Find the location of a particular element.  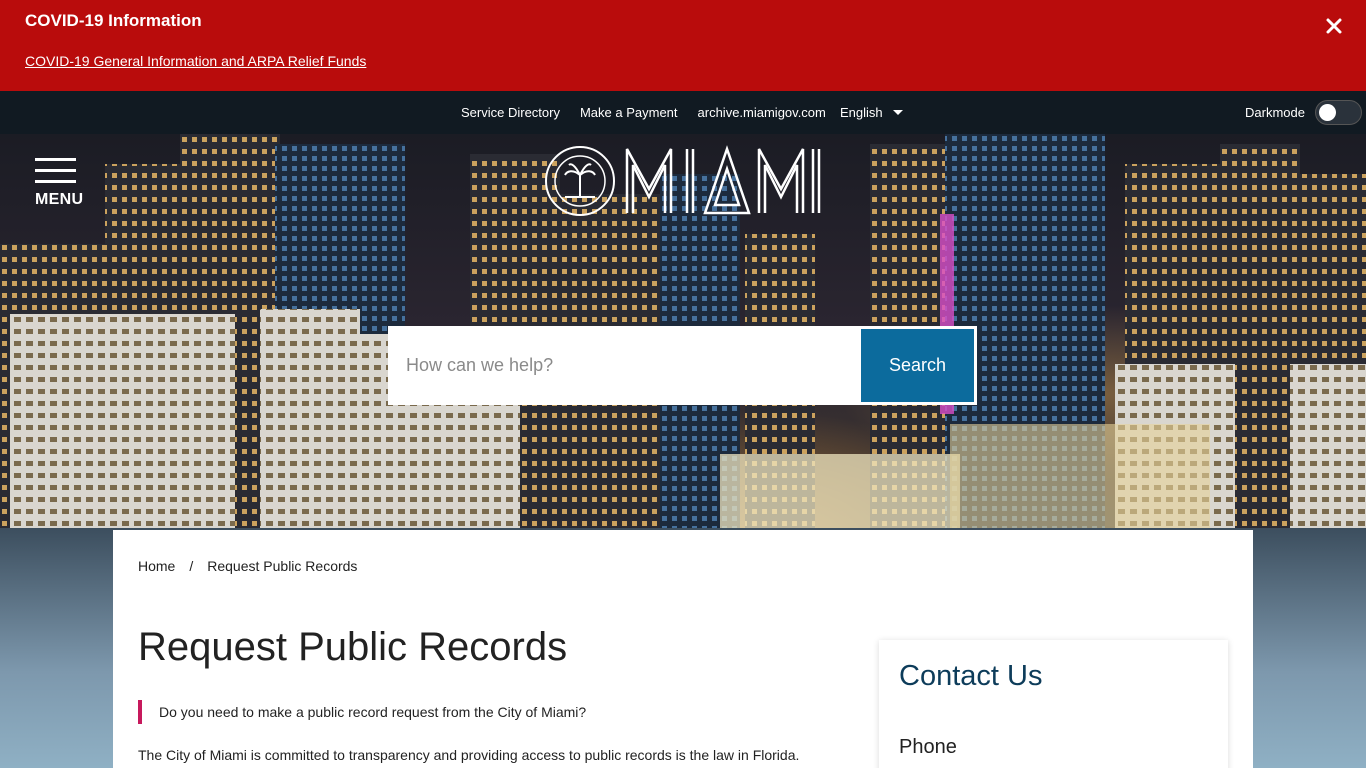

city-seal-icon is located at coordinates (580, 181).